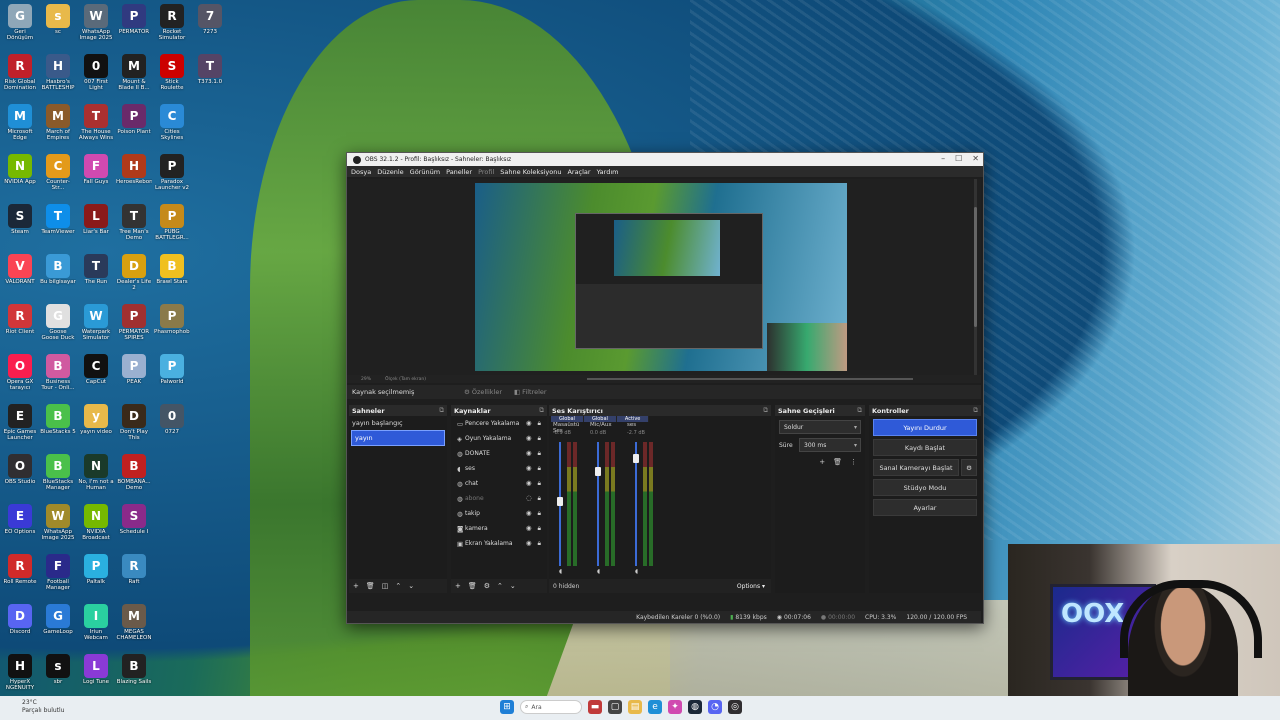 This screenshot has height=720, width=1280. Describe the element at coordinates (398, 423) in the screenshot. I see `scene-item: yayın başlangıç` at that location.